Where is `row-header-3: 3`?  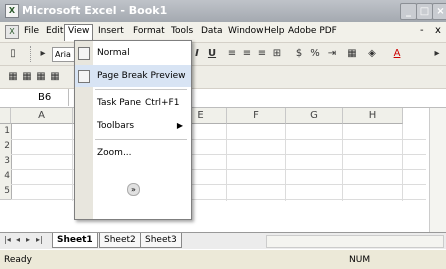 row-header-3: 3 is located at coordinates (6, 162).